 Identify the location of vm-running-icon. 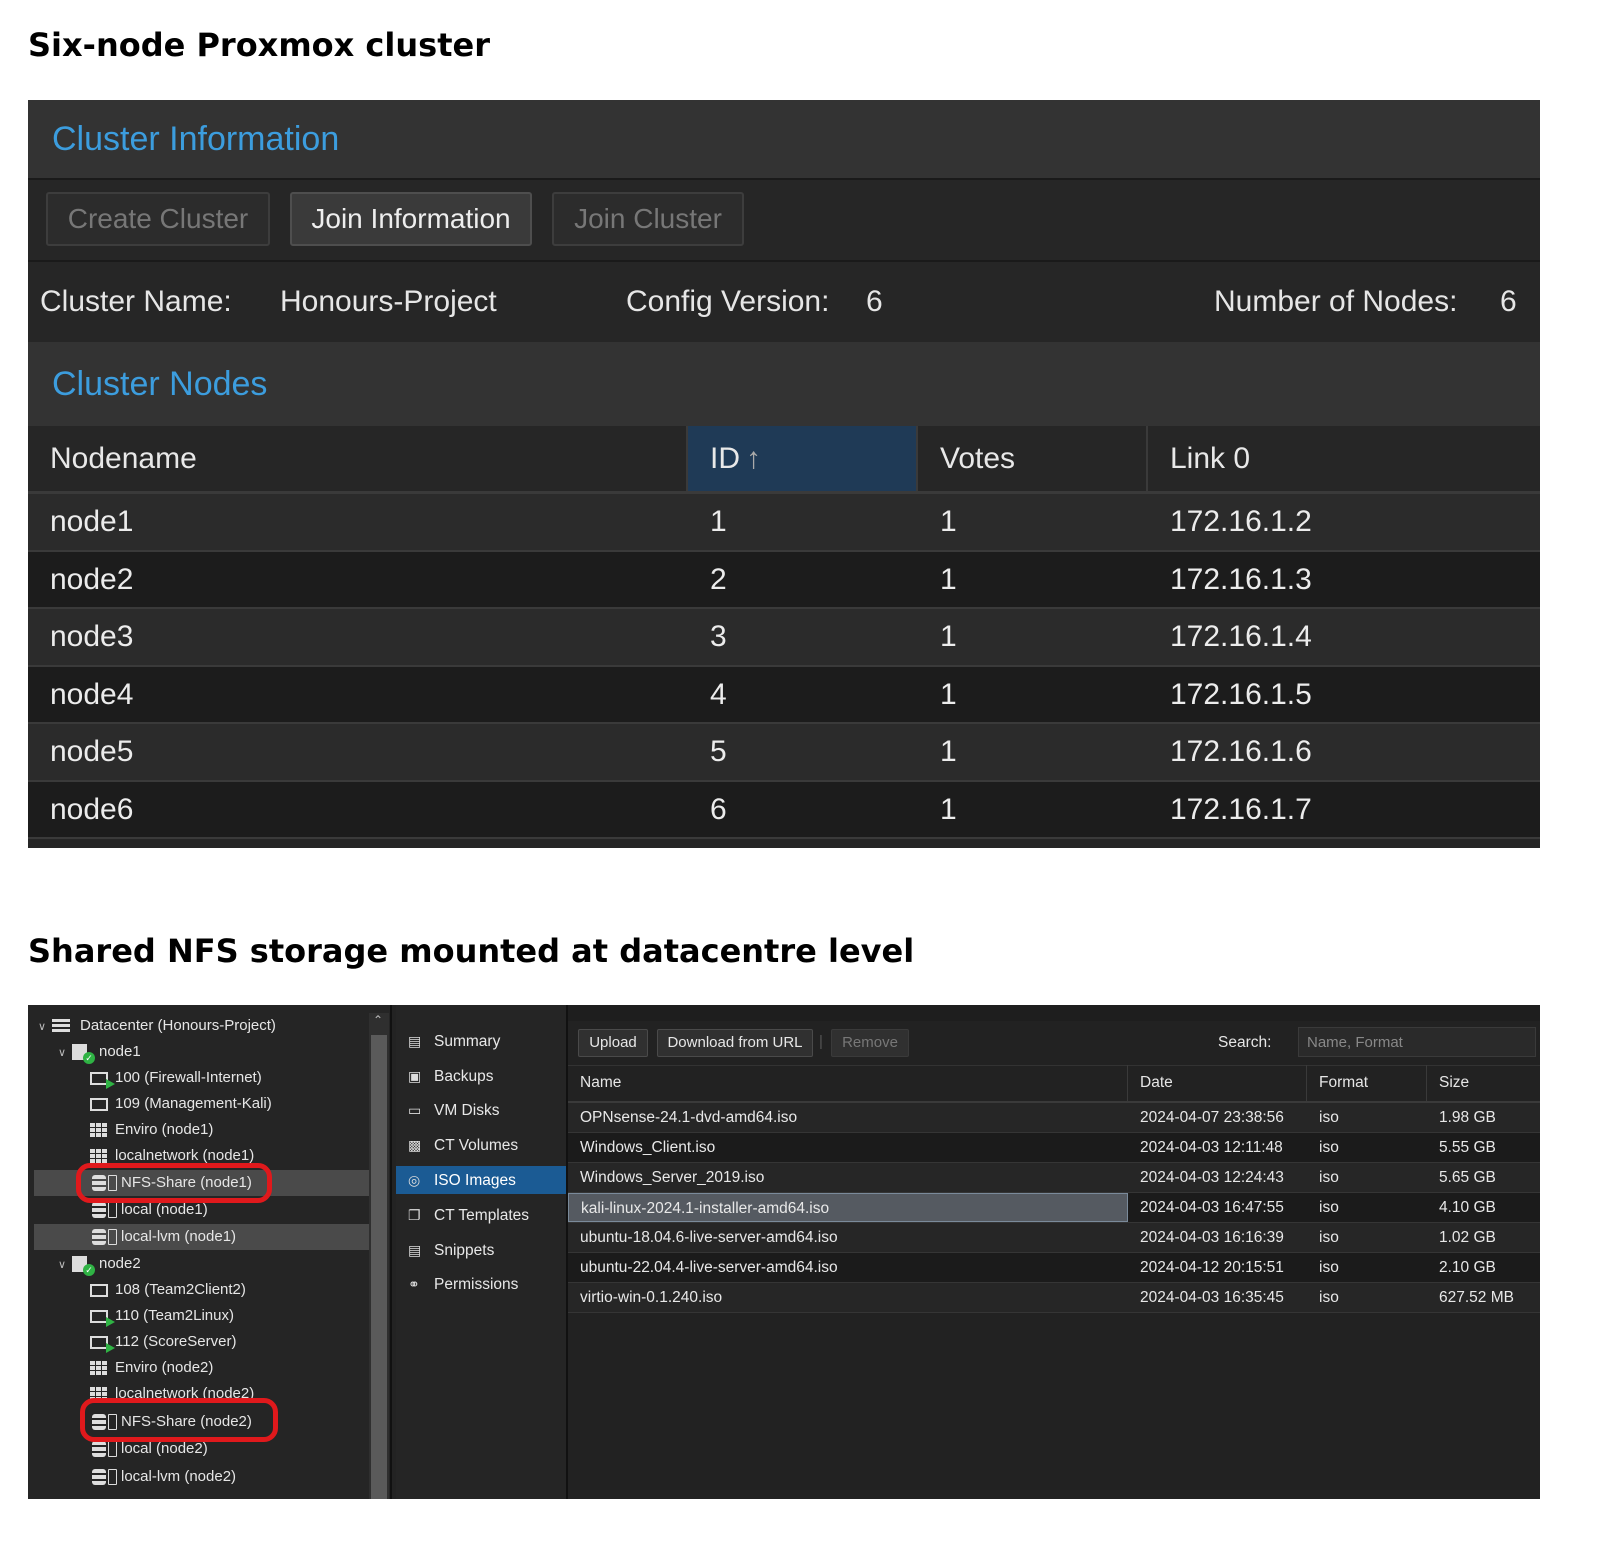
(102, 1080).